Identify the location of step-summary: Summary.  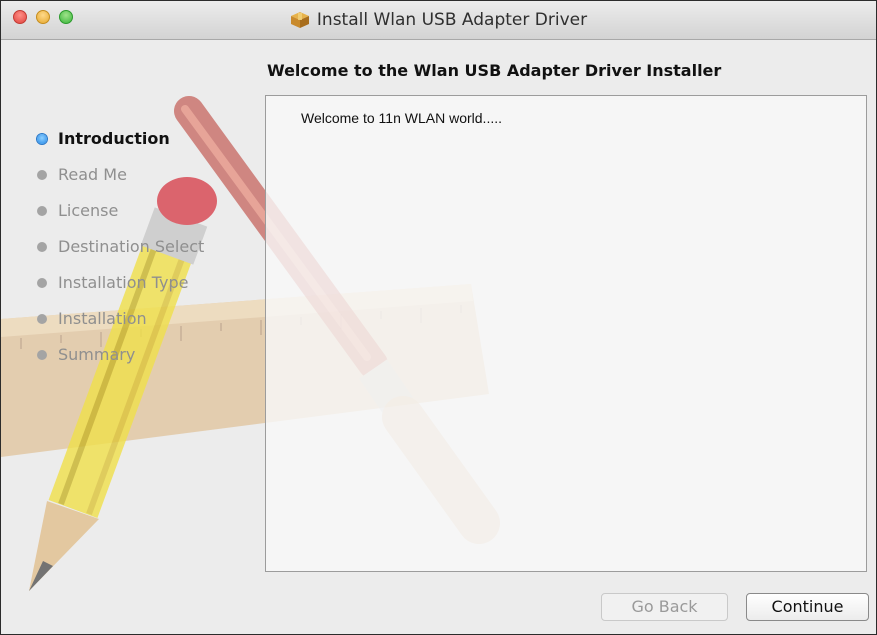
(120, 360).